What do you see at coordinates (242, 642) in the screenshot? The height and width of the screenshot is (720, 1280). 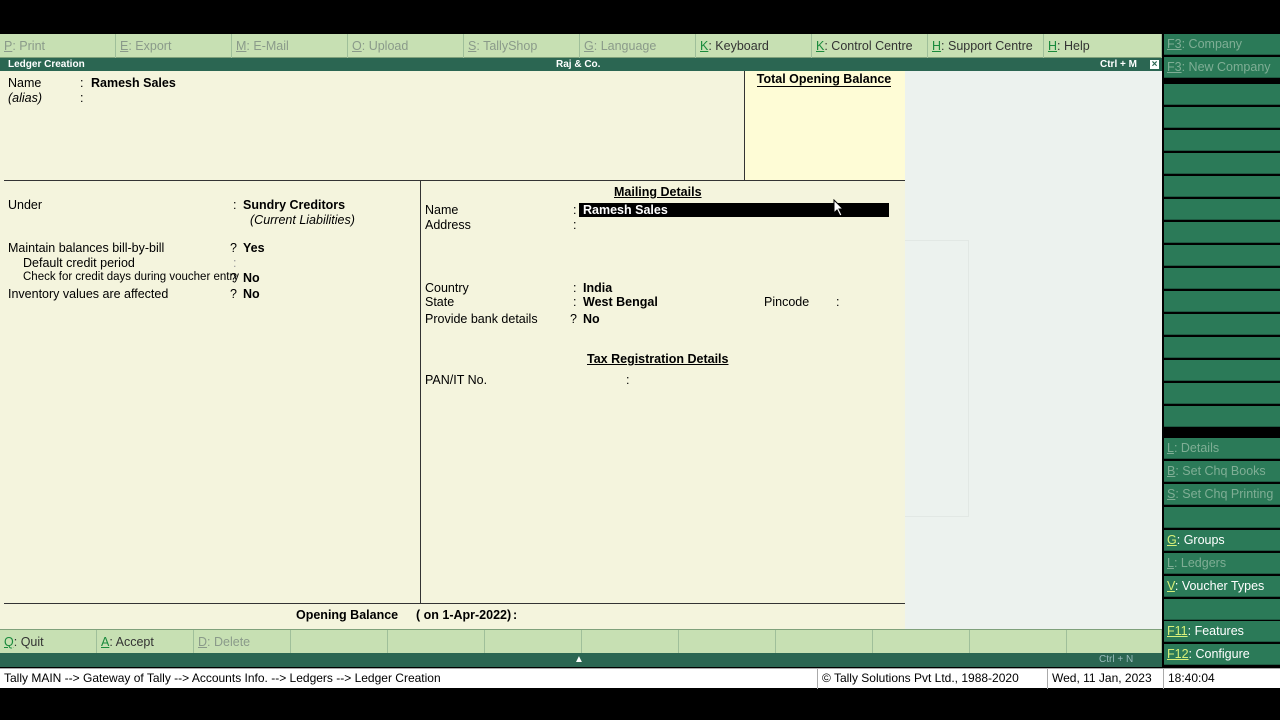 I see `delete-button: D: Delete` at bounding box center [242, 642].